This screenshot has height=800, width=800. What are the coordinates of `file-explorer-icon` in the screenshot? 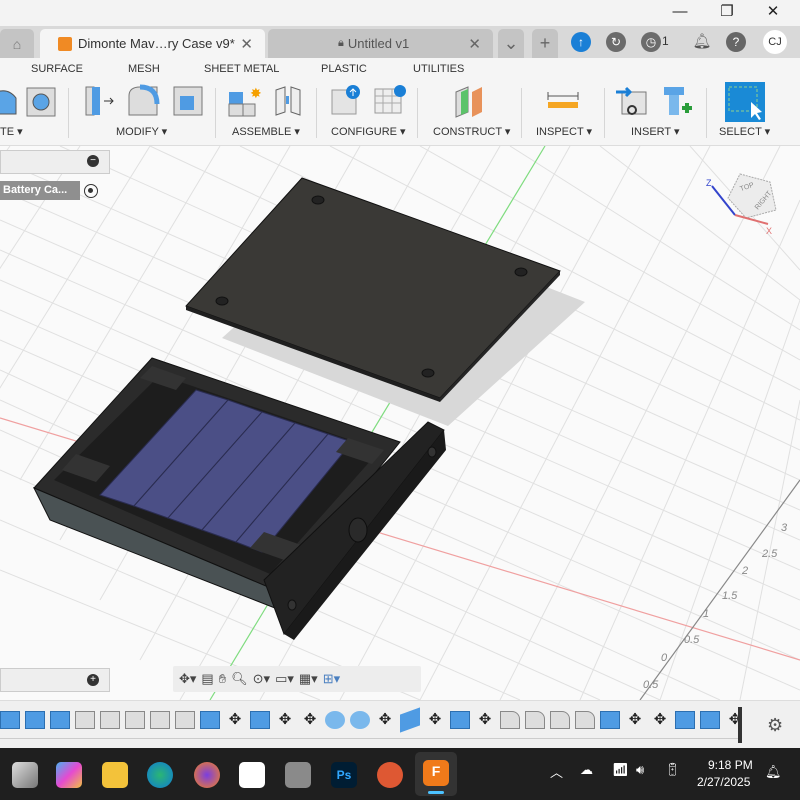 It's located at (115, 775).